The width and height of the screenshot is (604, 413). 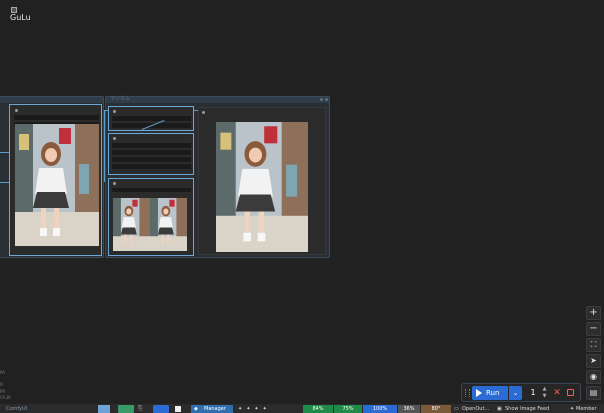 I want to click on manager-icon: ◆, so click(x=196, y=409).